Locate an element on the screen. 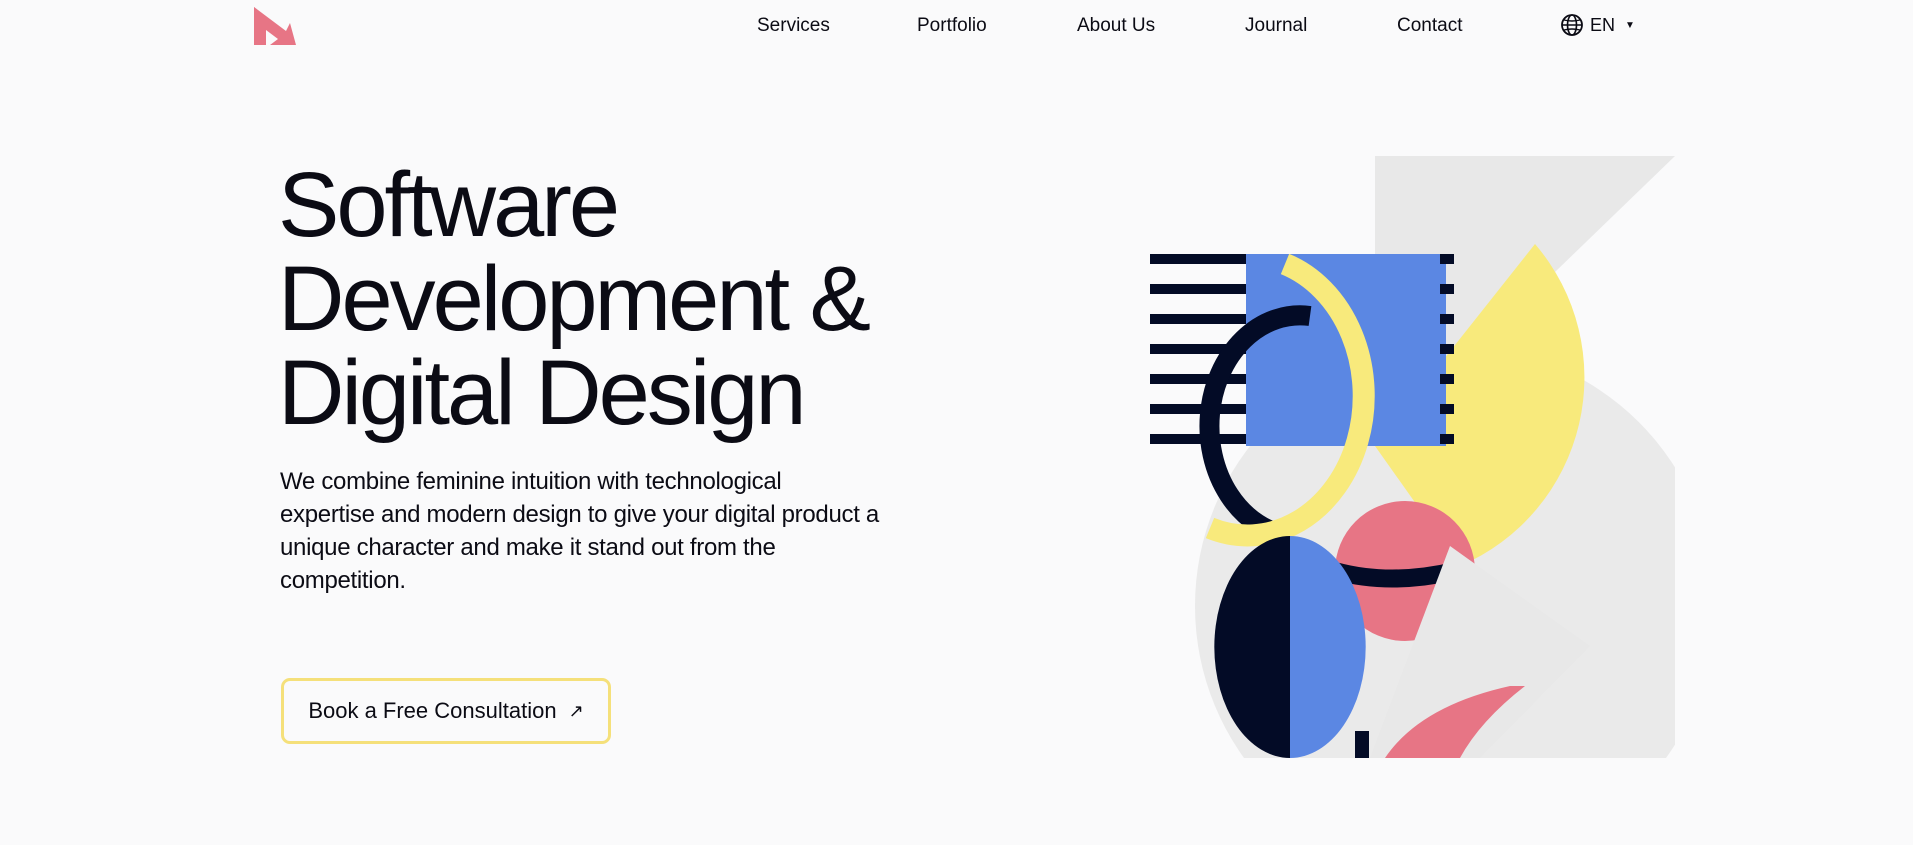  language-label: EN is located at coordinates (1603, 24).